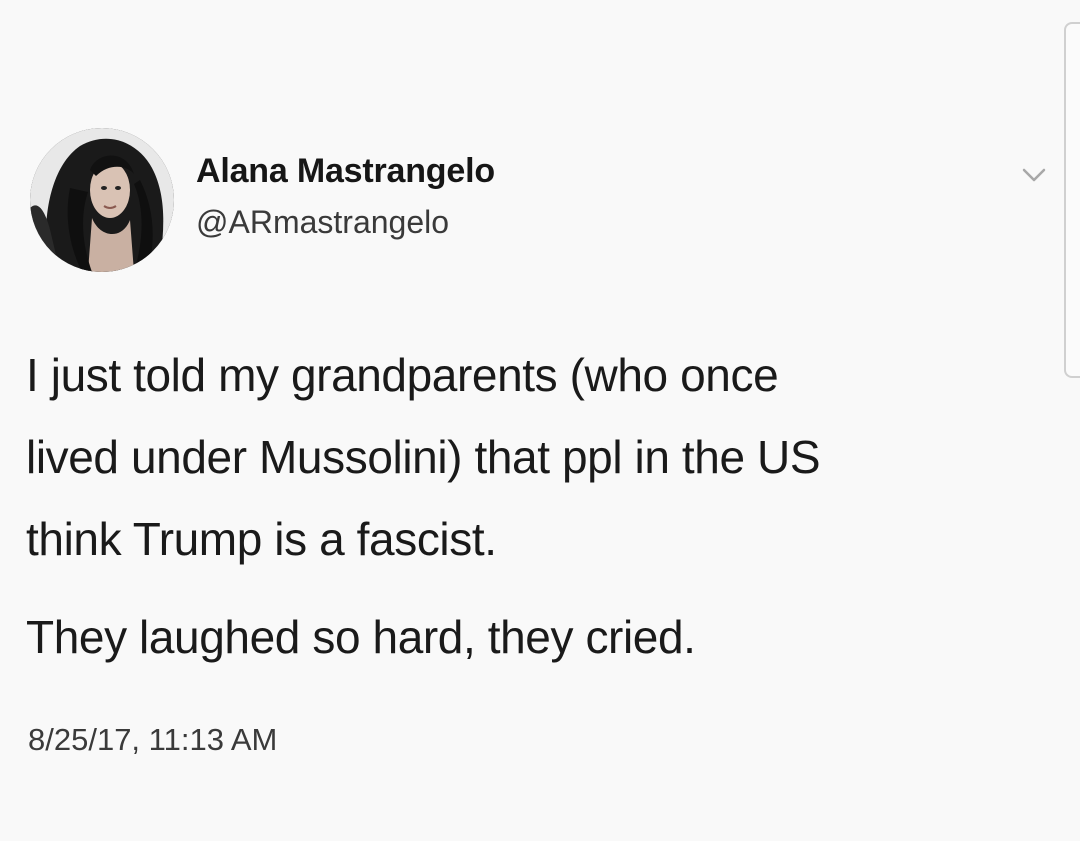 This screenshot has width=1080, height=841. What do you see at coordinates (345, 171) in the screenshot?
I see `display-name: Alana Mastrangelo` at bounding box center [345, 171].